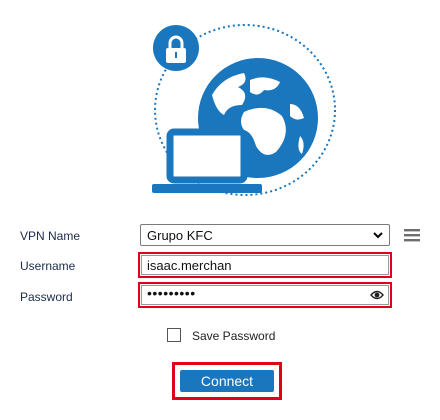  I want to click on password-field: •••••••••, so click(265, 295).